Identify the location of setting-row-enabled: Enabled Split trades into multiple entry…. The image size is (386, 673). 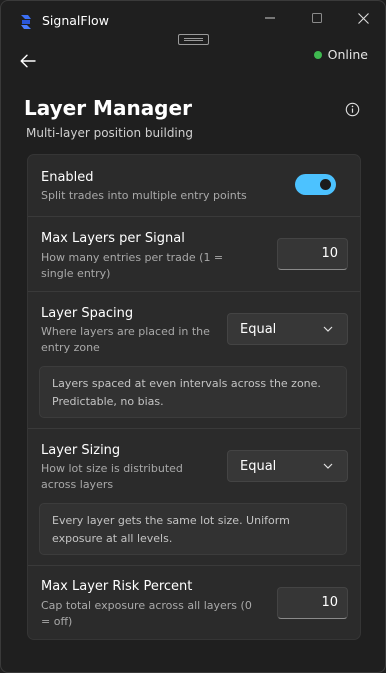
(194, 186).